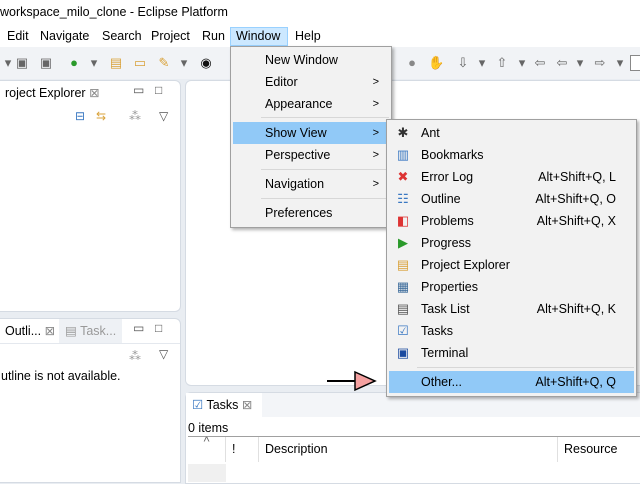 This screenshot has width=640, height=484. Describe the element at coordinates (320, 12) in the screenshot. I see `title-bar: workspace_milo_clone - Eclipse Platform` at that location.